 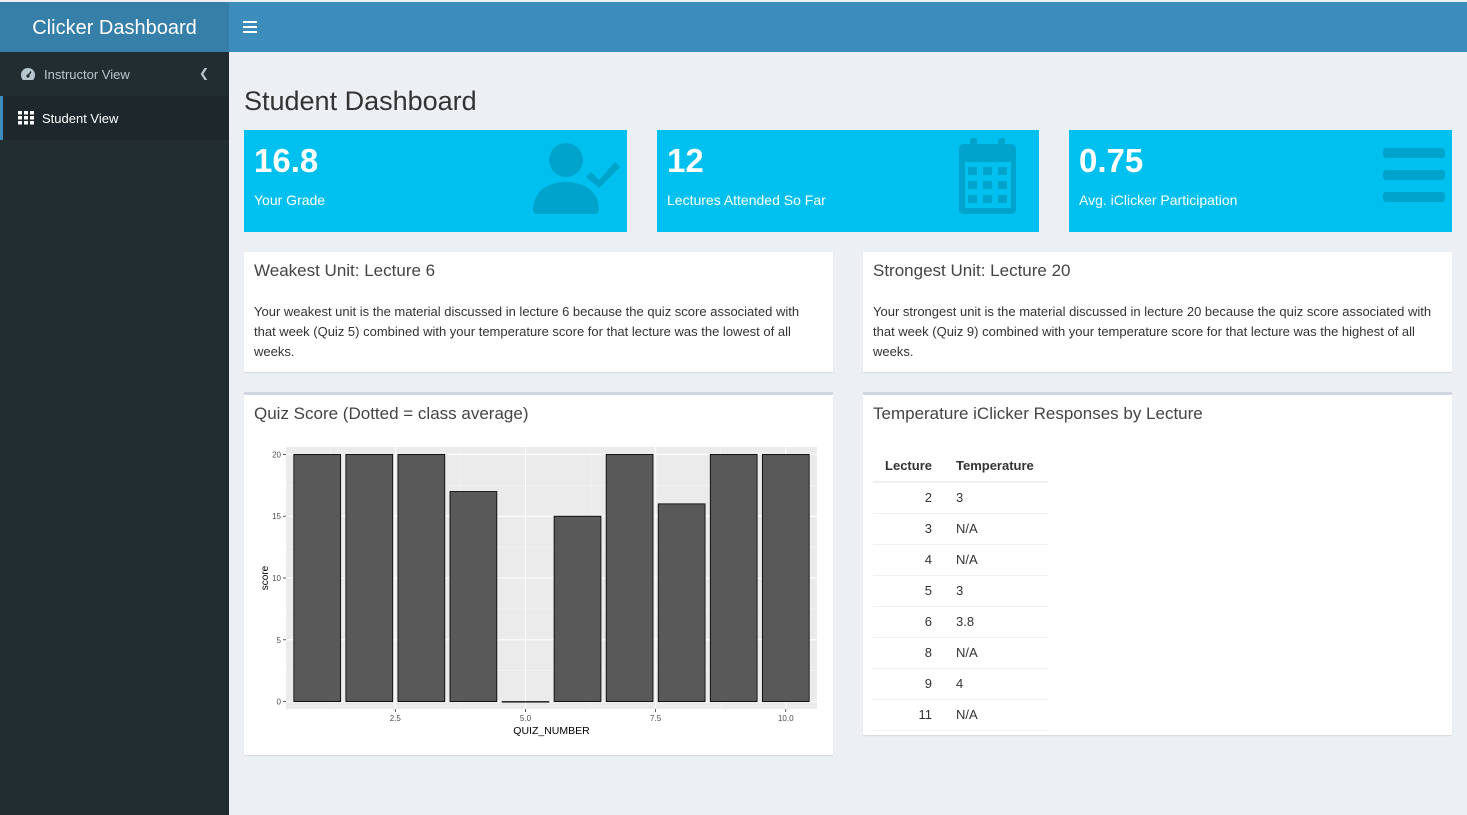 What do you see at coordinates (908, 684) in the screenshot?
I see `table-cell: 9` at bounding box center [908, 684].